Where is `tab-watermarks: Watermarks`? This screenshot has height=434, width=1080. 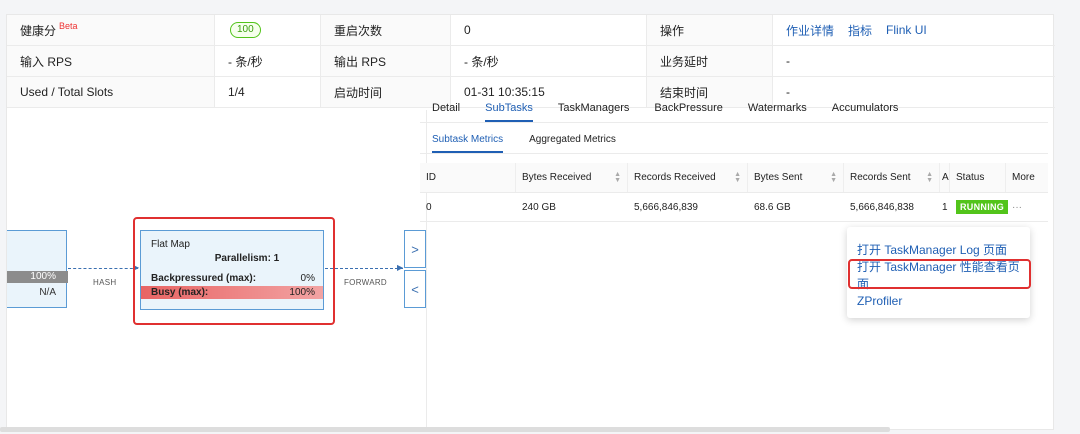 tab-watermarks: Watermarks is located at coordinates (777, 112).